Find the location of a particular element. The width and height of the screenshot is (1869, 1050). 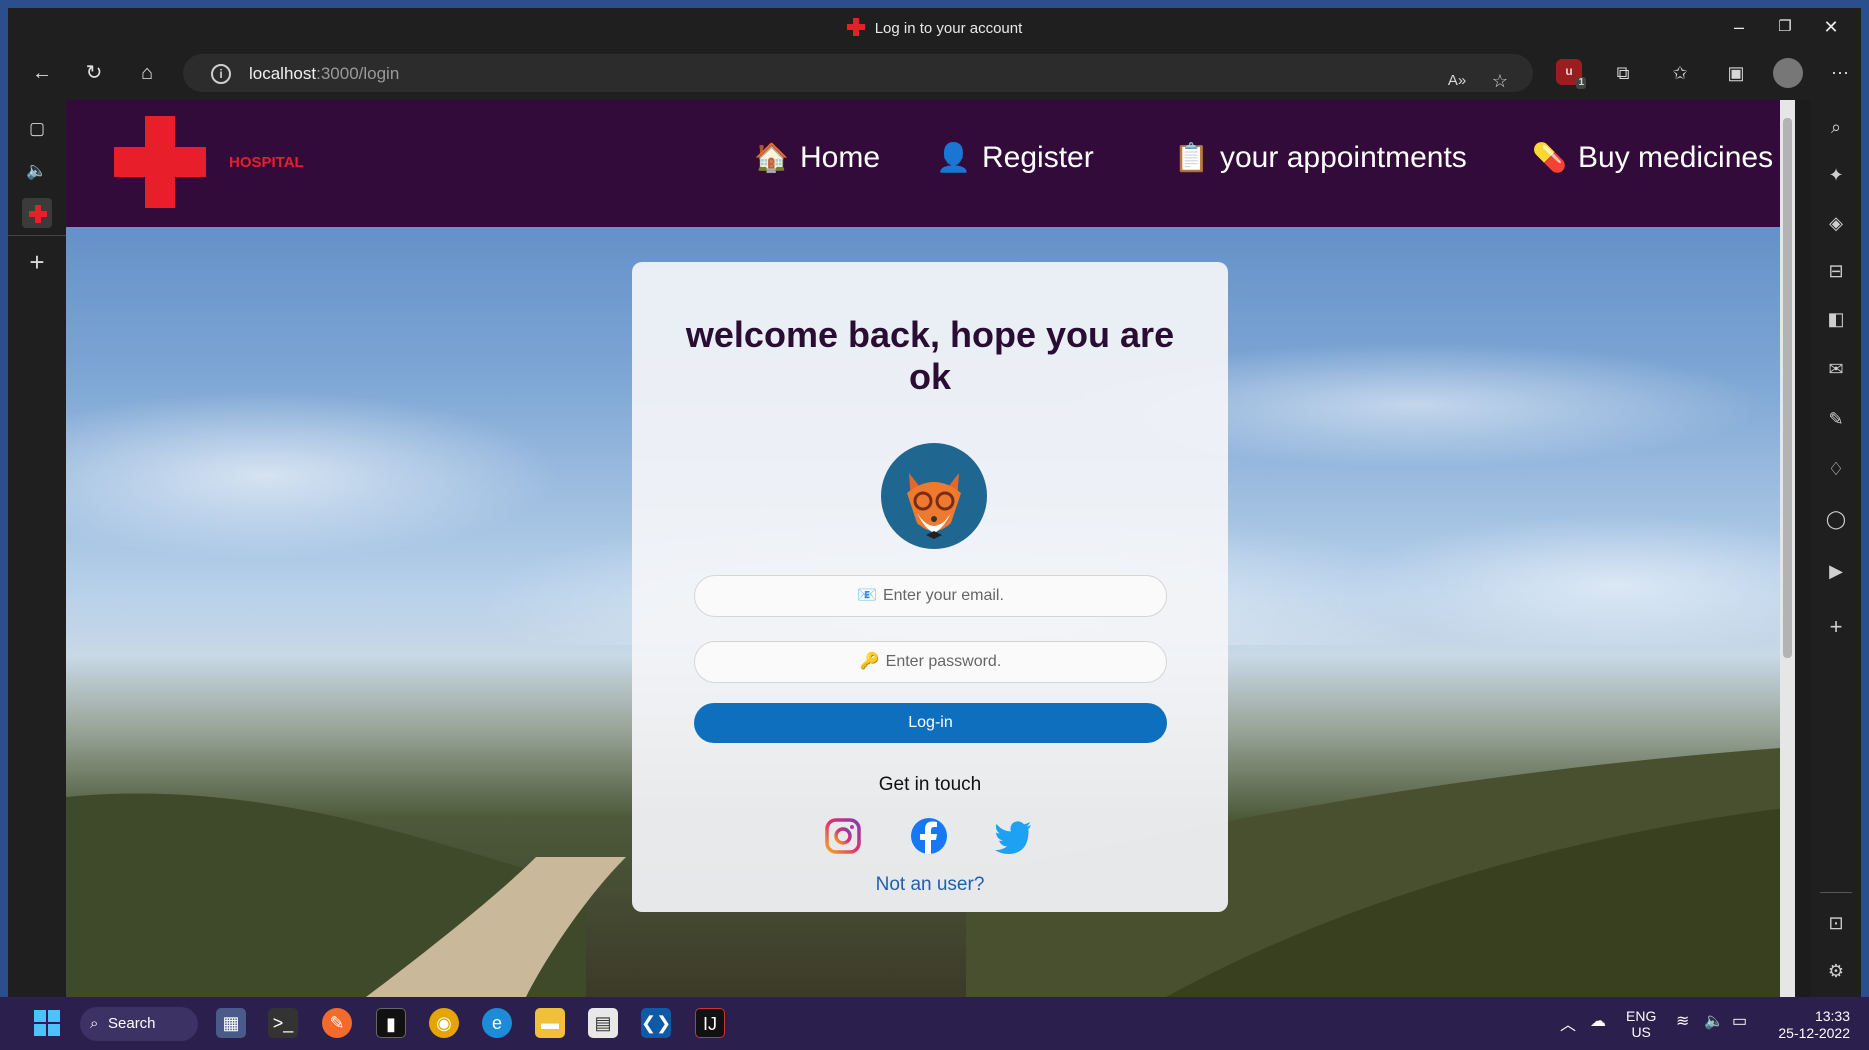

calculator-icon: ▦ is located at coordinates (231, 1023).